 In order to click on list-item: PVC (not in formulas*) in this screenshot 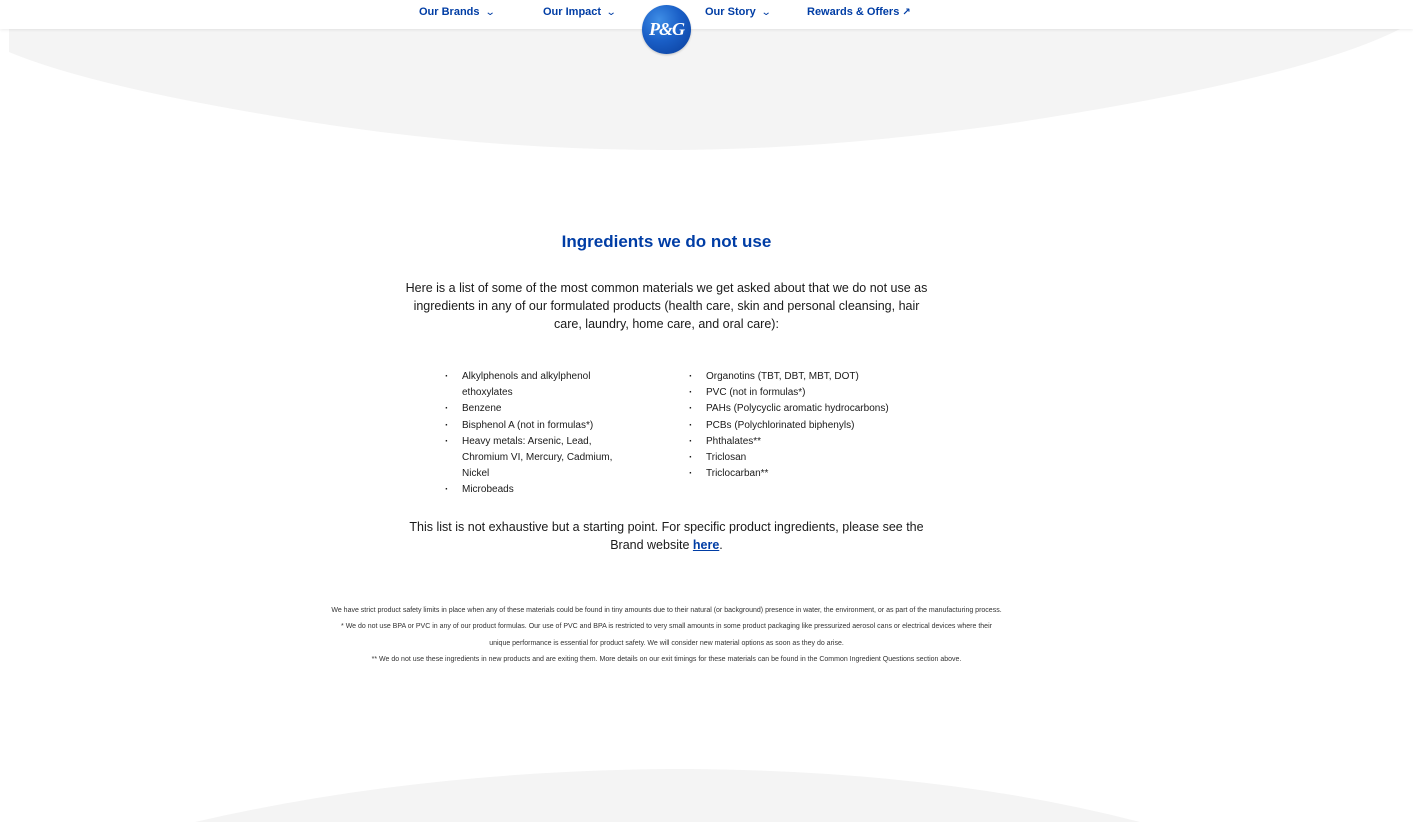, I will do `click(799, 393)`.